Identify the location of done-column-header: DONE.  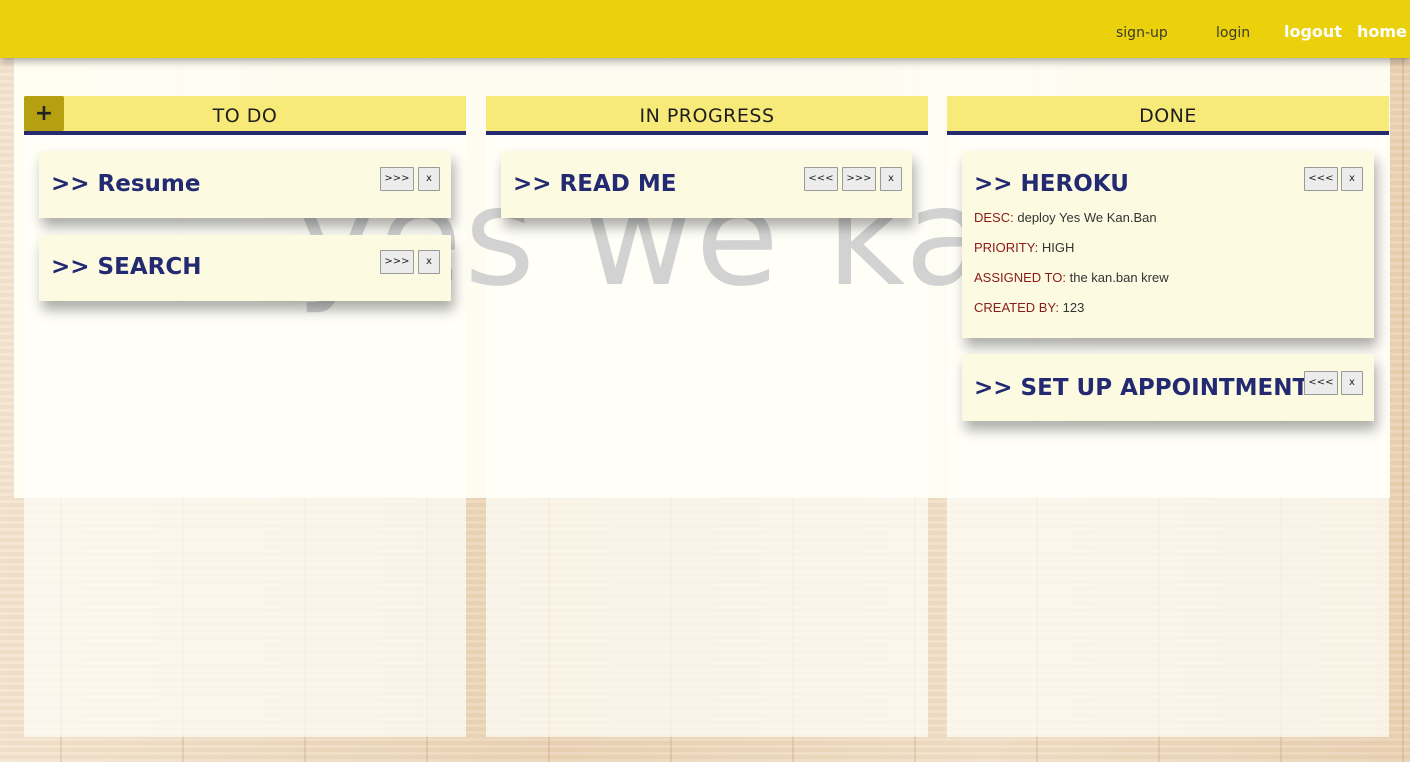
(1168, 115).